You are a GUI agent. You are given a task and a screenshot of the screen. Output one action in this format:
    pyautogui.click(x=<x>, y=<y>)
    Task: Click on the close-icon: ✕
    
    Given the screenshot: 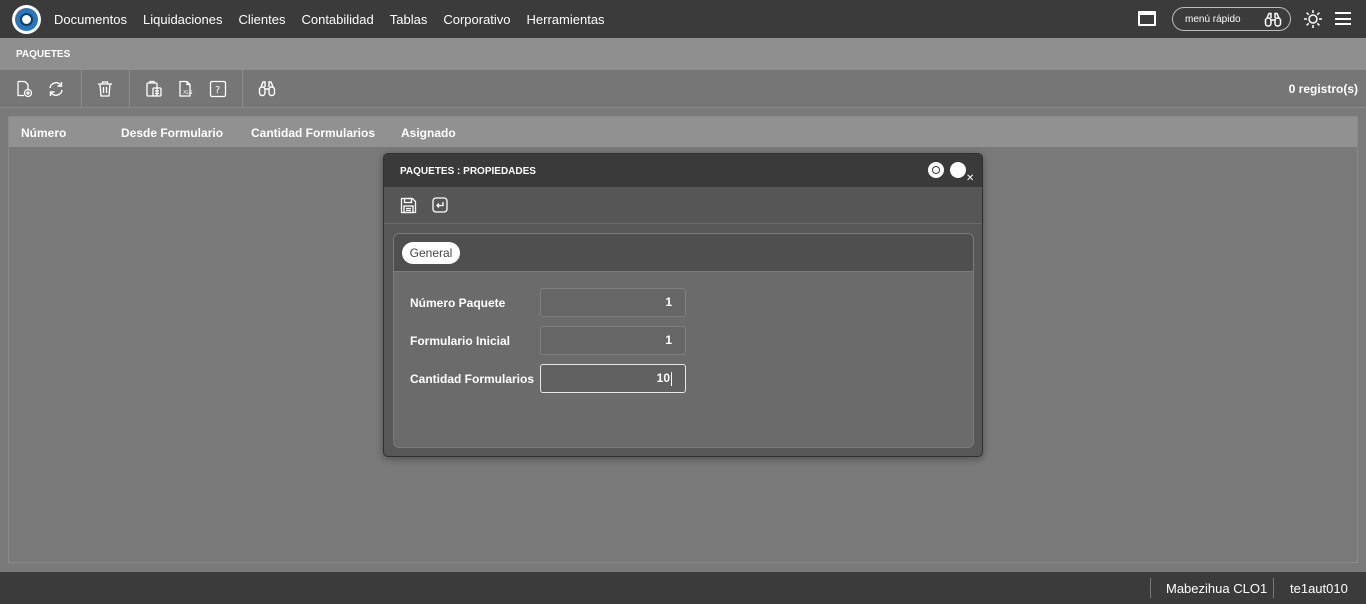 What is the action you would take?
    pyautogui.click(x=970, y=178)
    